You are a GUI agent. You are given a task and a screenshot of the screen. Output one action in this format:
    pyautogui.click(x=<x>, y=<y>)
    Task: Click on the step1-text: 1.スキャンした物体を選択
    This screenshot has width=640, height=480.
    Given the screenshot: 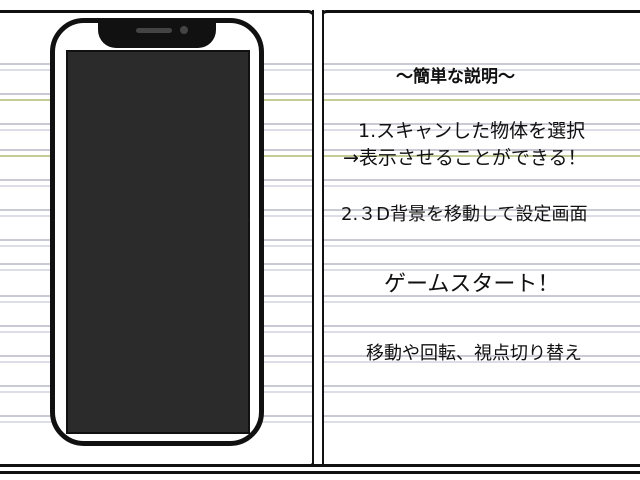 What is the action you would take?
    pyautogui.click(x=472, y=131)
    